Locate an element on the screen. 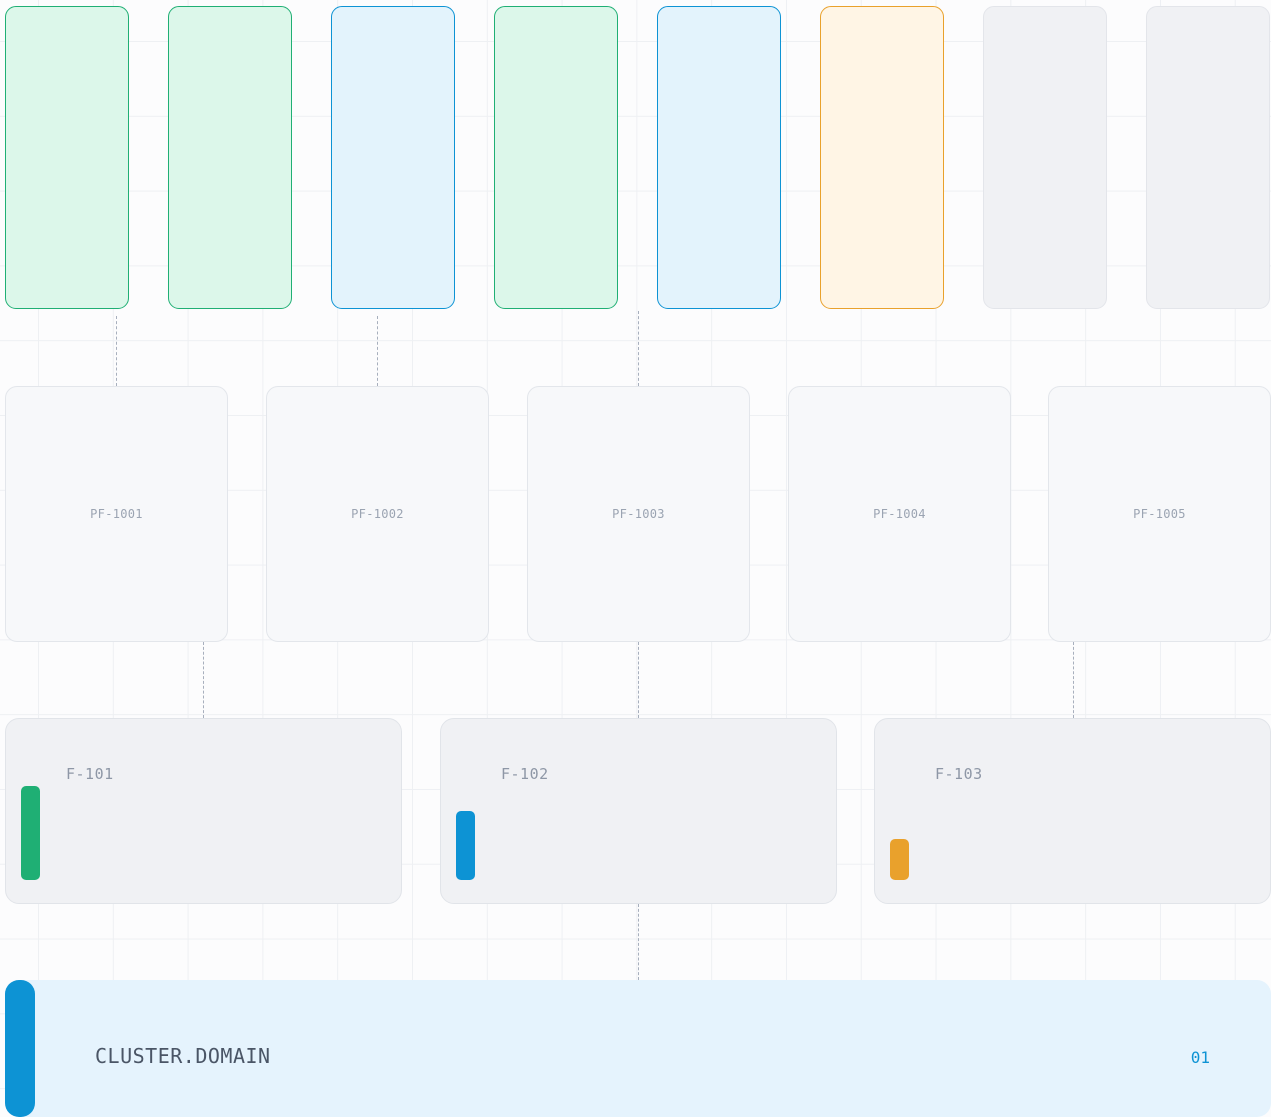  platform-node-card: PF-1003 is located at coordinates (638, 514).